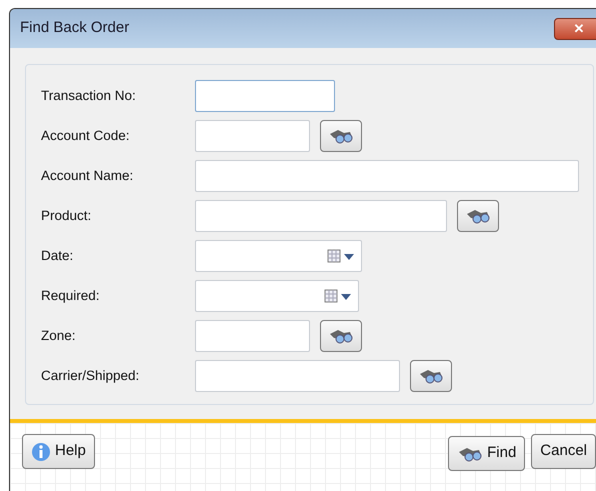 The image size is (596, 491). What do you see at coordinates (87, 175) in the screenshot?
I see `field-label: Account Name:` at bounding box center [87, 175].